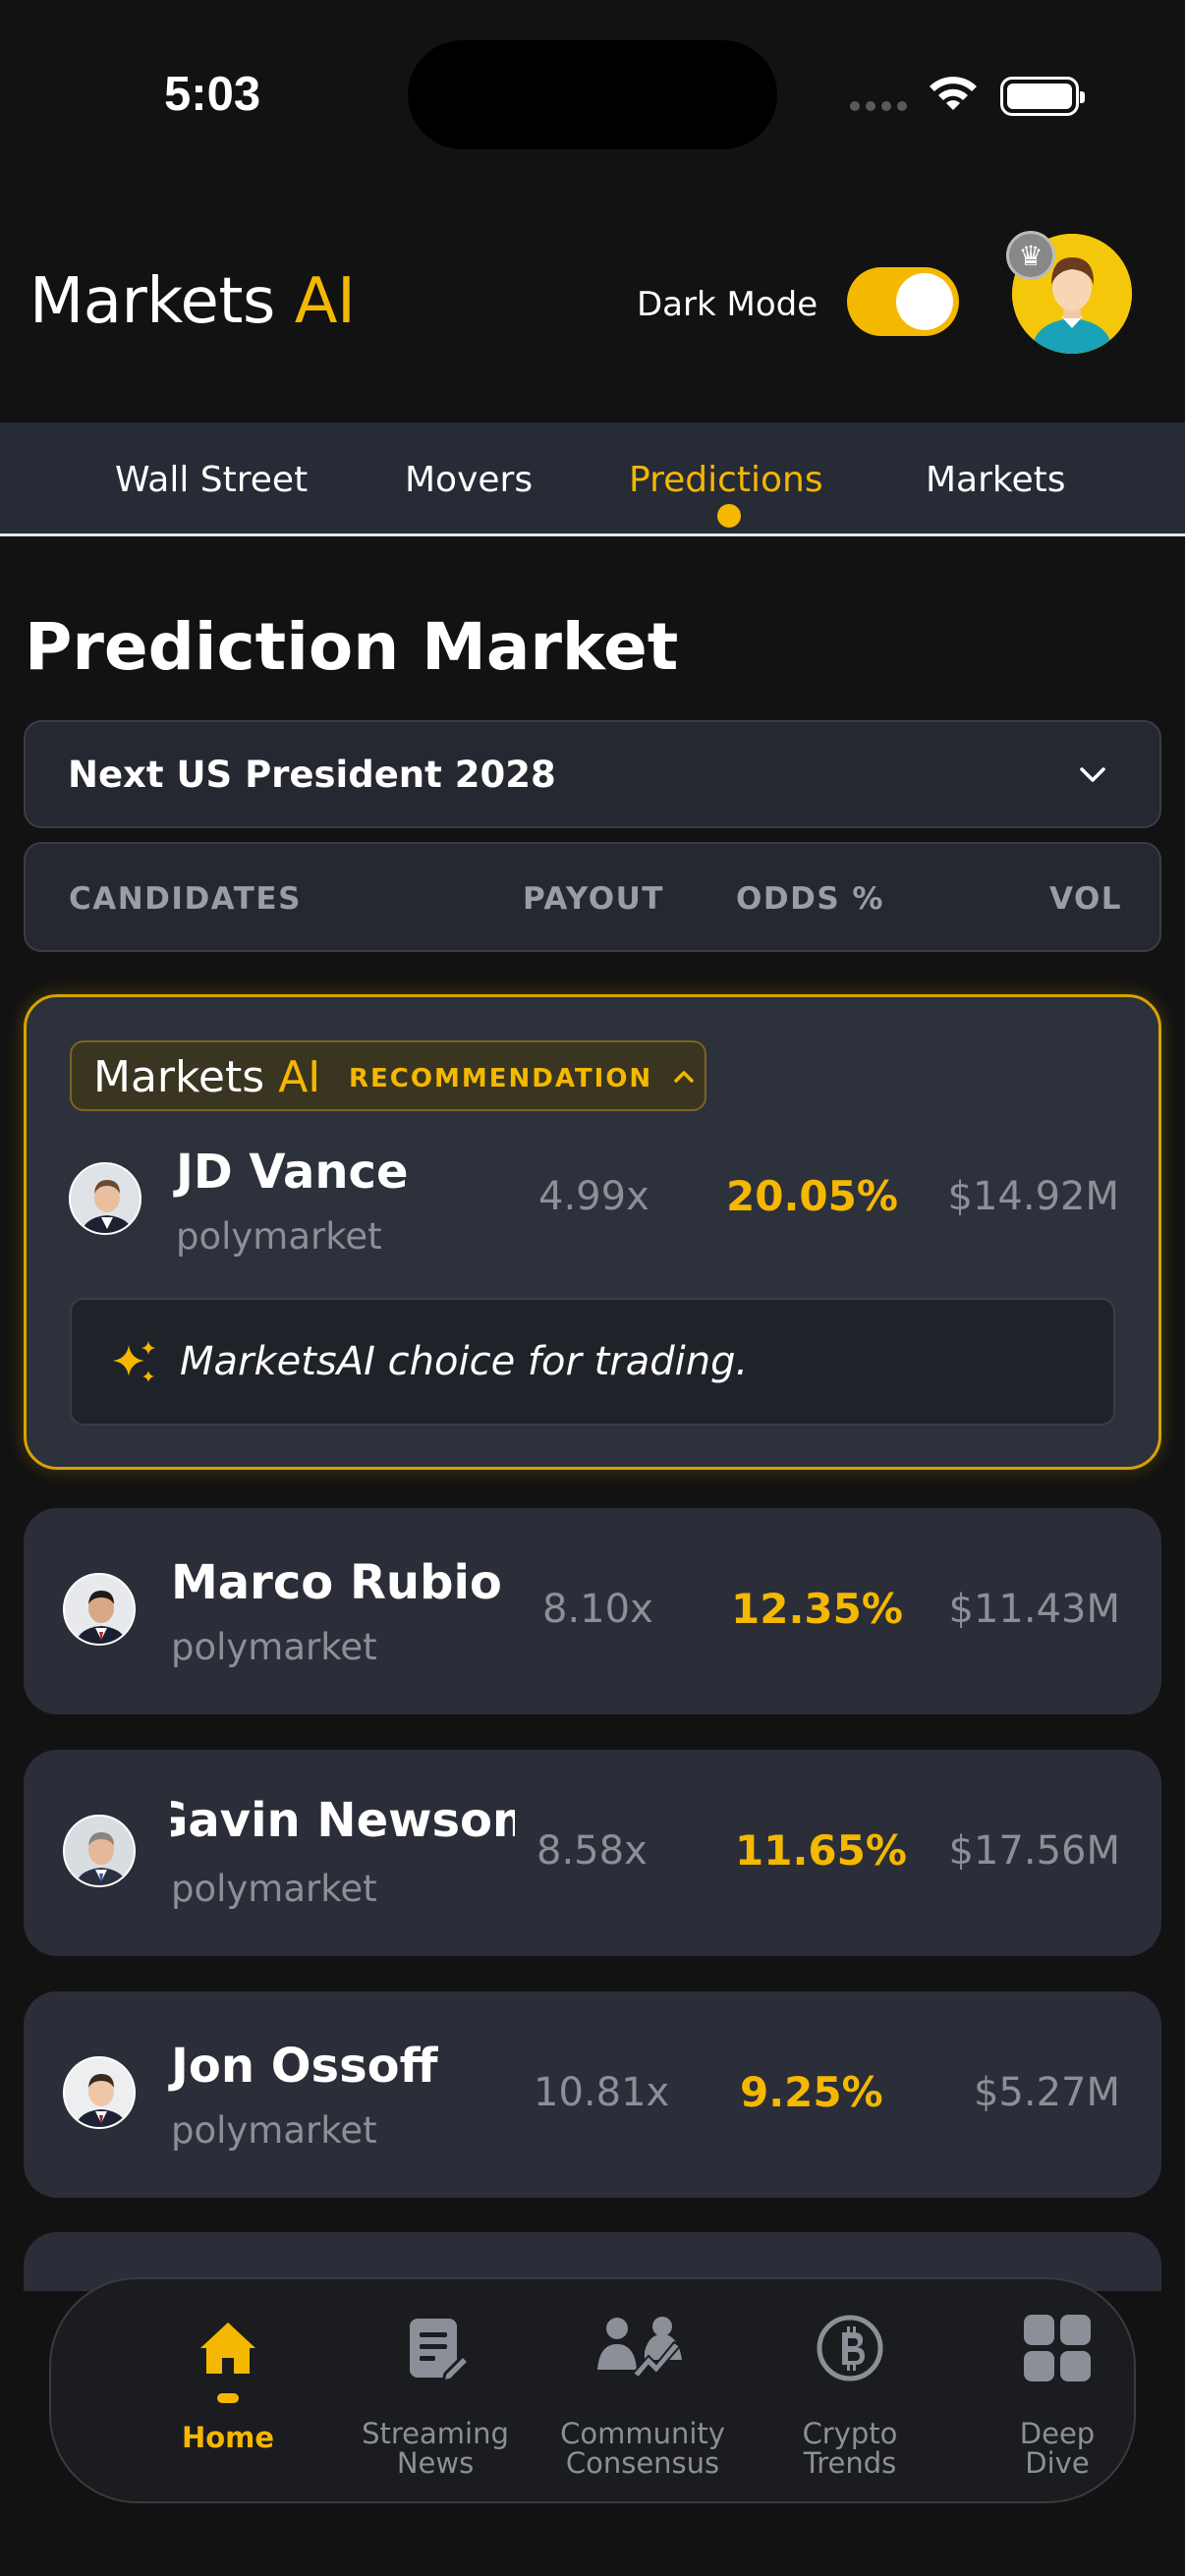 The image size is (1185, 2576). What do you see at coordinates (812, 1196) in the screenshot?
I see `candidate-odds: 20.05%` at bounding box center [812, 1196].